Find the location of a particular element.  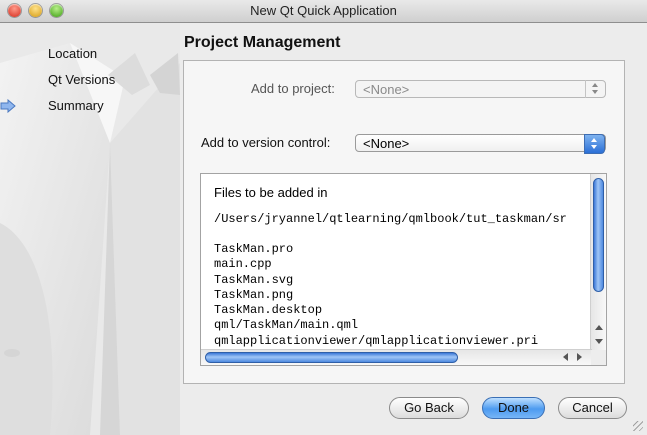

resize-grip-icon is located at coordinates (638, 426).